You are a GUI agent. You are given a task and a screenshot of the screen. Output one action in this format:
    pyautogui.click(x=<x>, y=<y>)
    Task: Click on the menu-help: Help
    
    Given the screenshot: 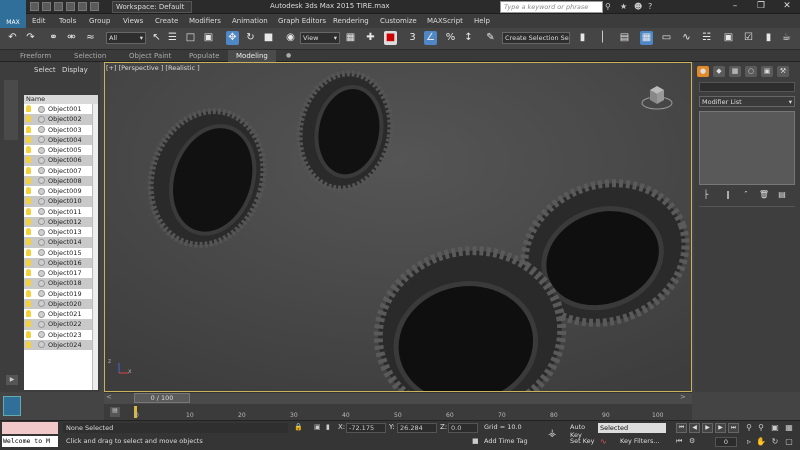 What is the action you would take?
    pyautogui.click(x=482, y=21)
    